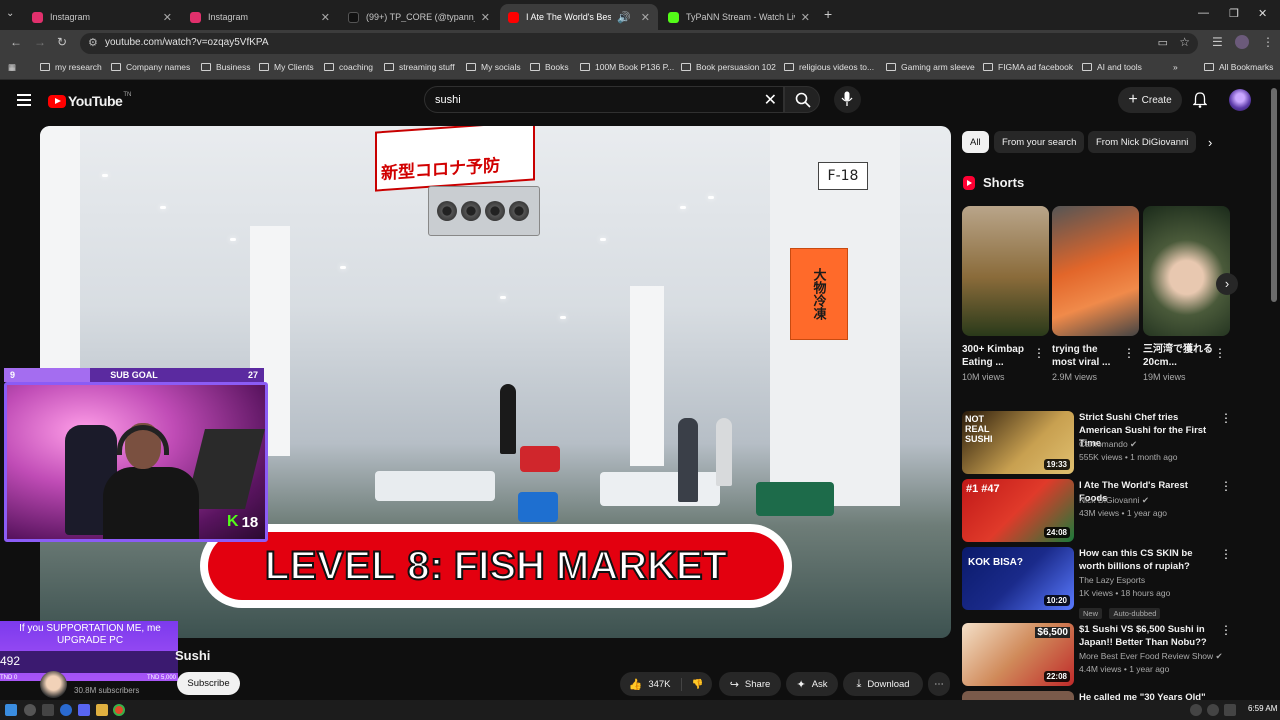 The width and height of the screenshot is (1280, 720). Describe the element at coordinates (802, 99) in the screenshot. I see `search-button` at that location.